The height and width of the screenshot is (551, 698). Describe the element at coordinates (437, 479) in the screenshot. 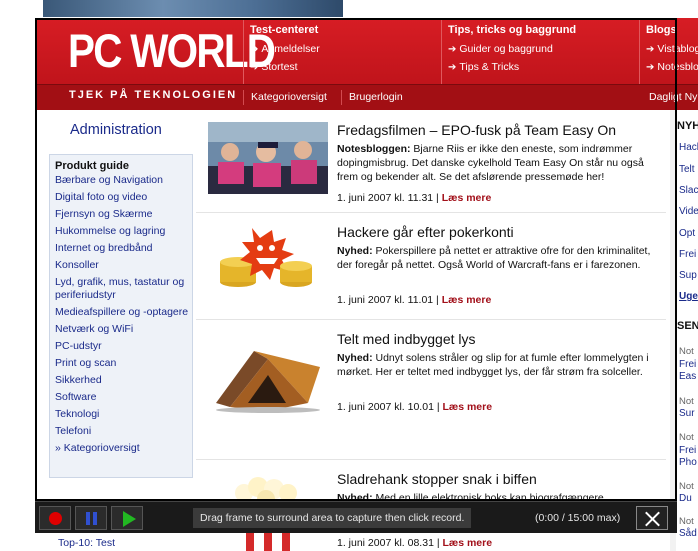

I see `article-title: Sladrehank stopper snak i biffen` at that location.